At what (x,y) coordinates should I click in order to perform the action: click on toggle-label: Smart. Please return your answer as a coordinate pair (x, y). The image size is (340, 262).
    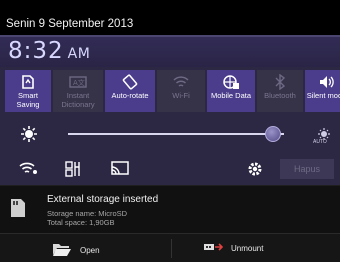
    Looking at the image, I should click on (27, 95).